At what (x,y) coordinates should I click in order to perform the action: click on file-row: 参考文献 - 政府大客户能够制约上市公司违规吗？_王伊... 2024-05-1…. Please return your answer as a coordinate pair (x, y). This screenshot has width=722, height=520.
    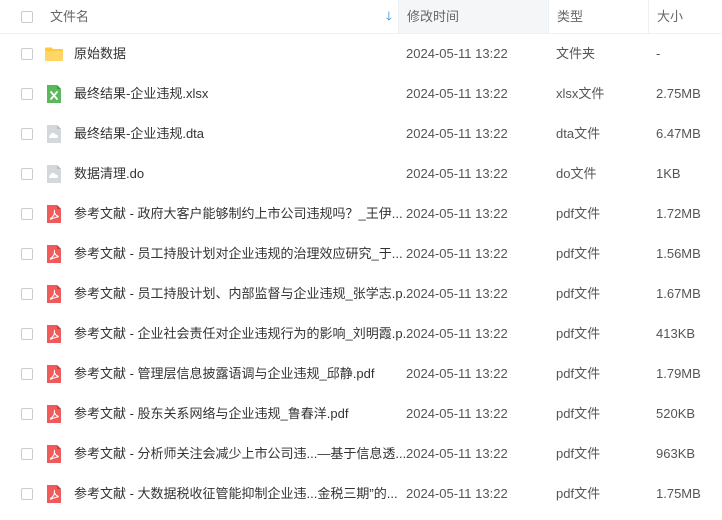
    Looking at the image, I should click on (361, 214).